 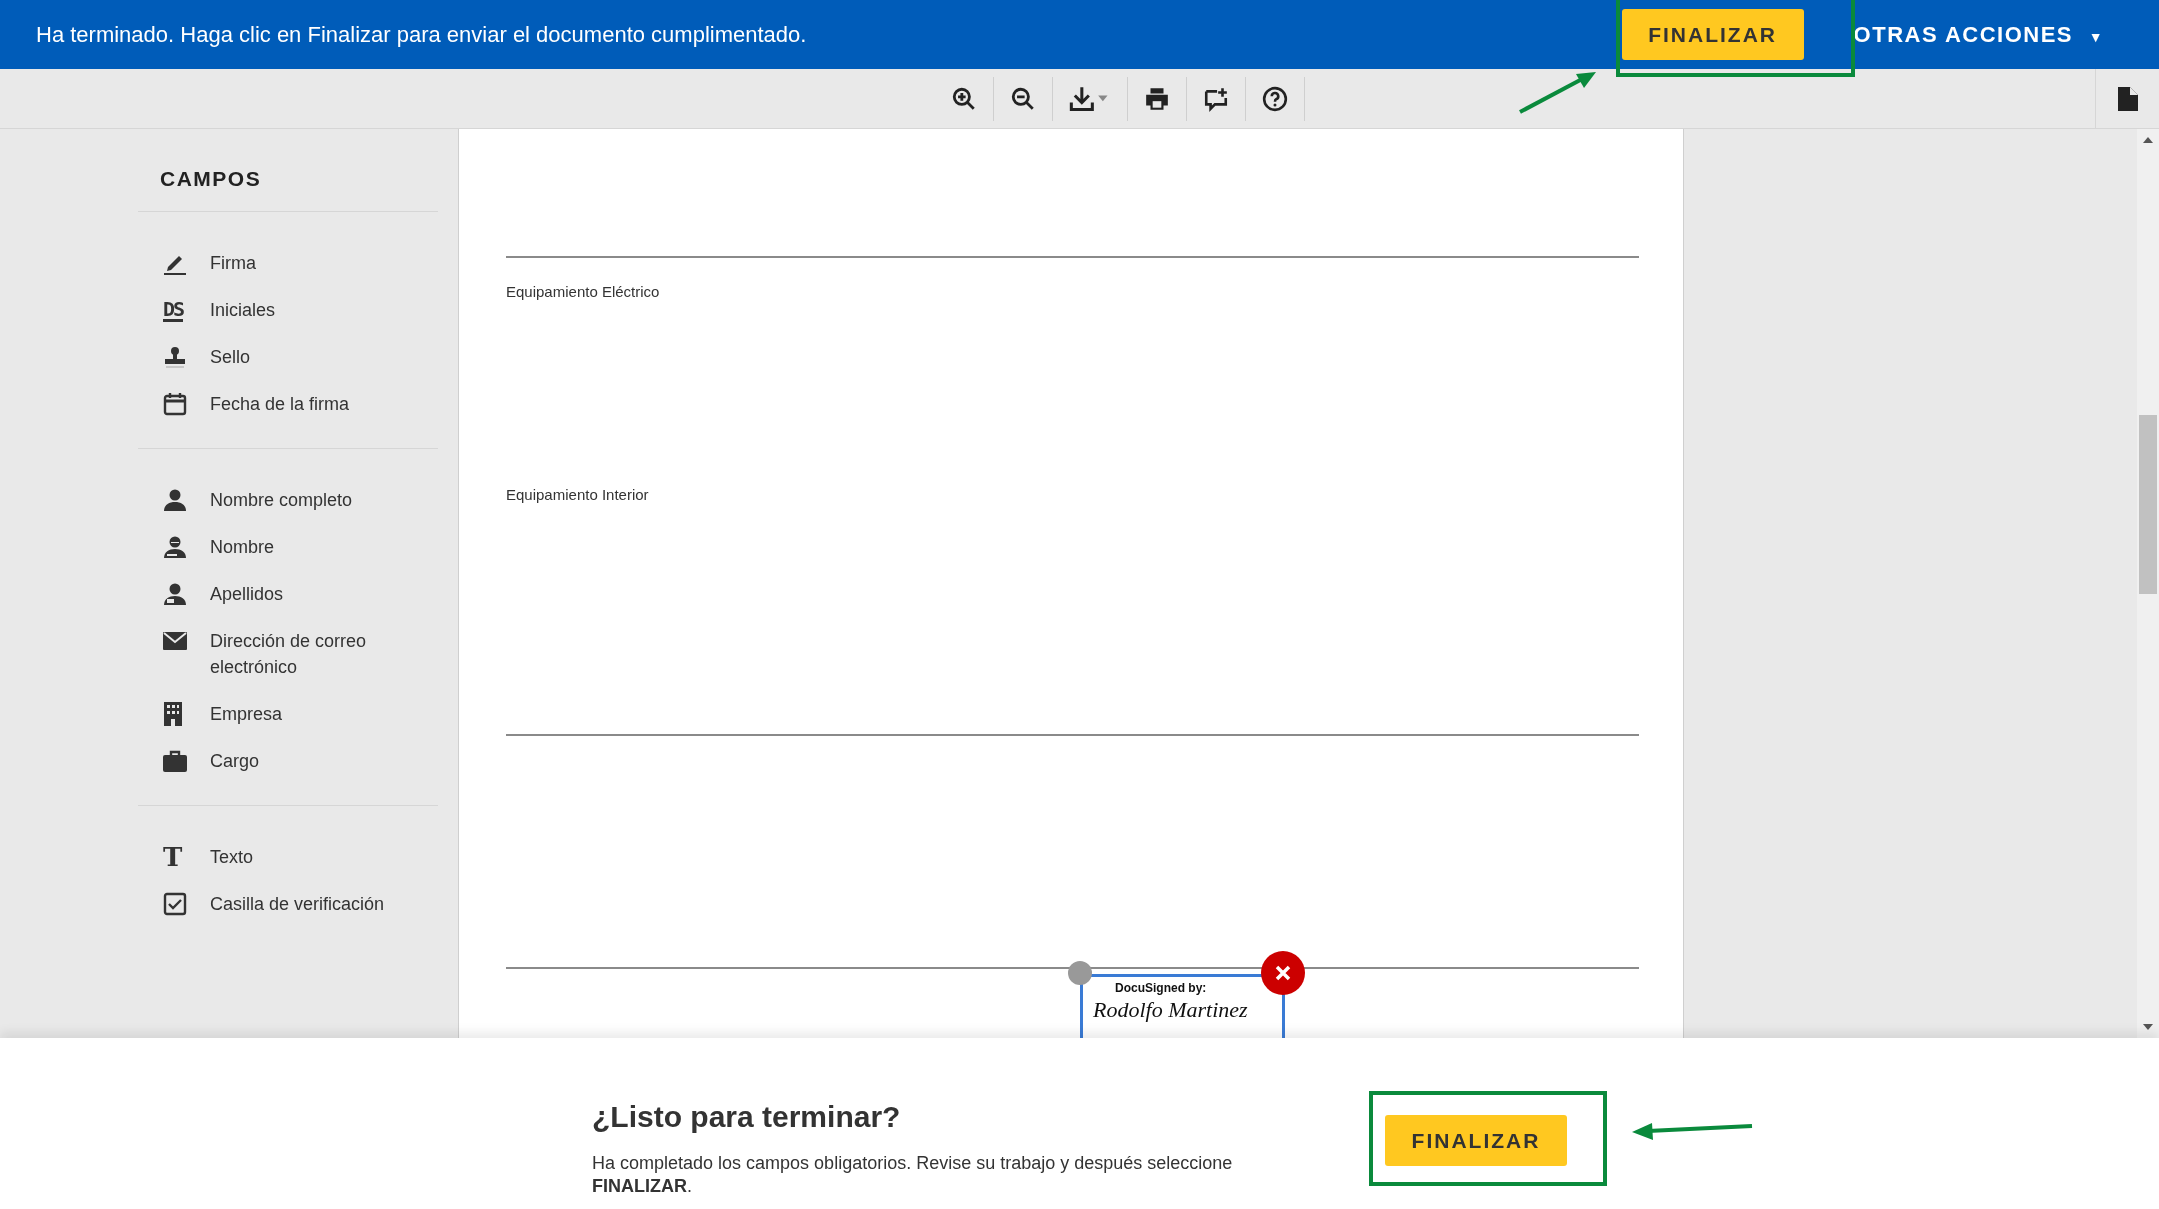 I want to click on print-icon, so click(x=1156, y=98).